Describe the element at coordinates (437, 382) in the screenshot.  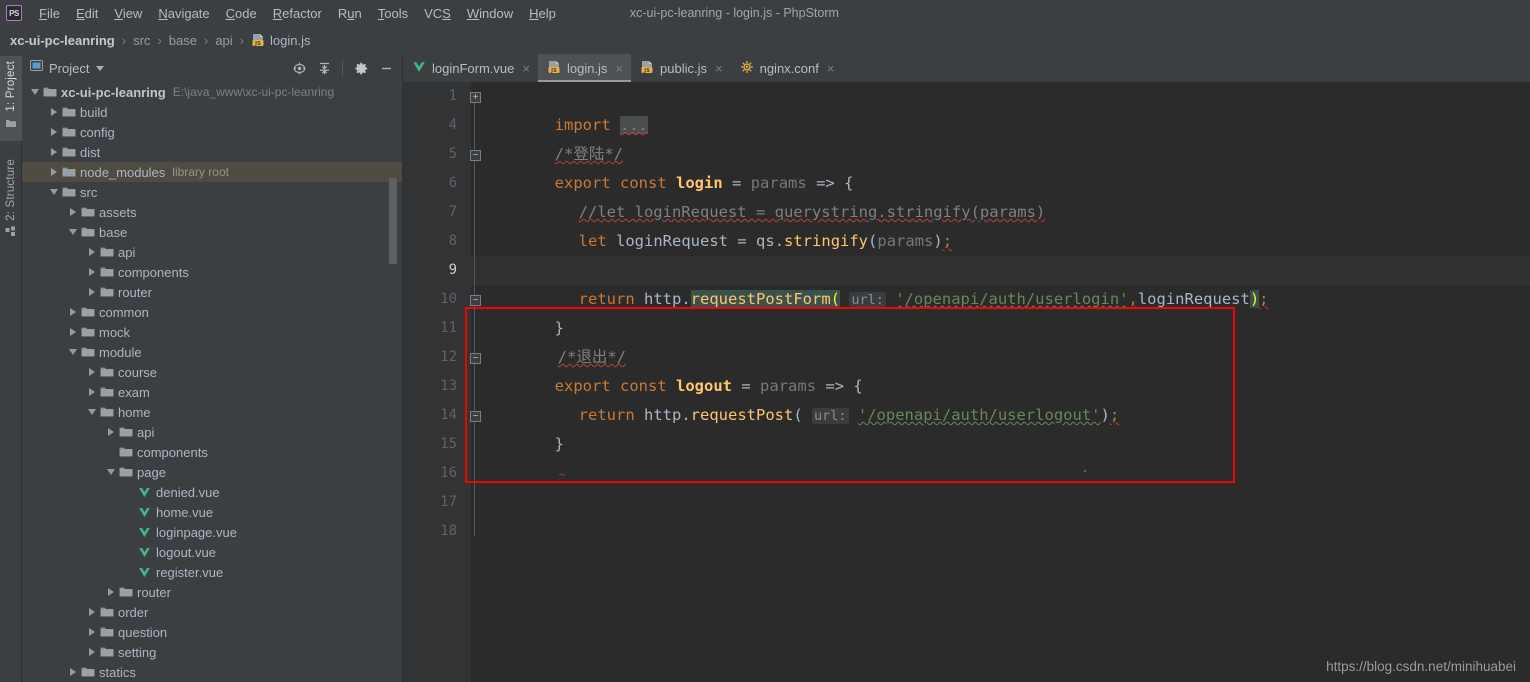
I see `editor-gutter: 1 4 5 6 7 8 9 10 11 12 13 14 15 16 17 18` at that location.